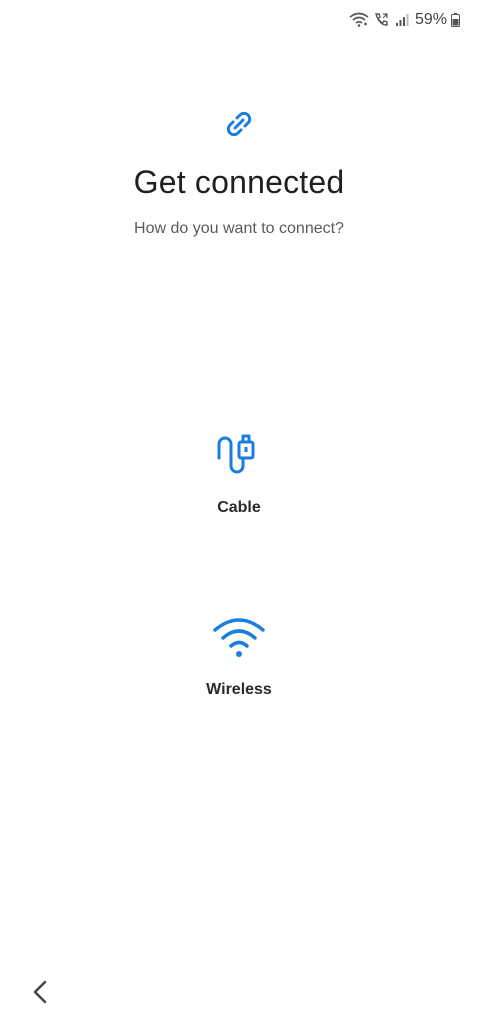 Image resolution: width=478 pixels, height=1024 pixels. I want to click on wireless-label: Wireless, so click(239, 689).